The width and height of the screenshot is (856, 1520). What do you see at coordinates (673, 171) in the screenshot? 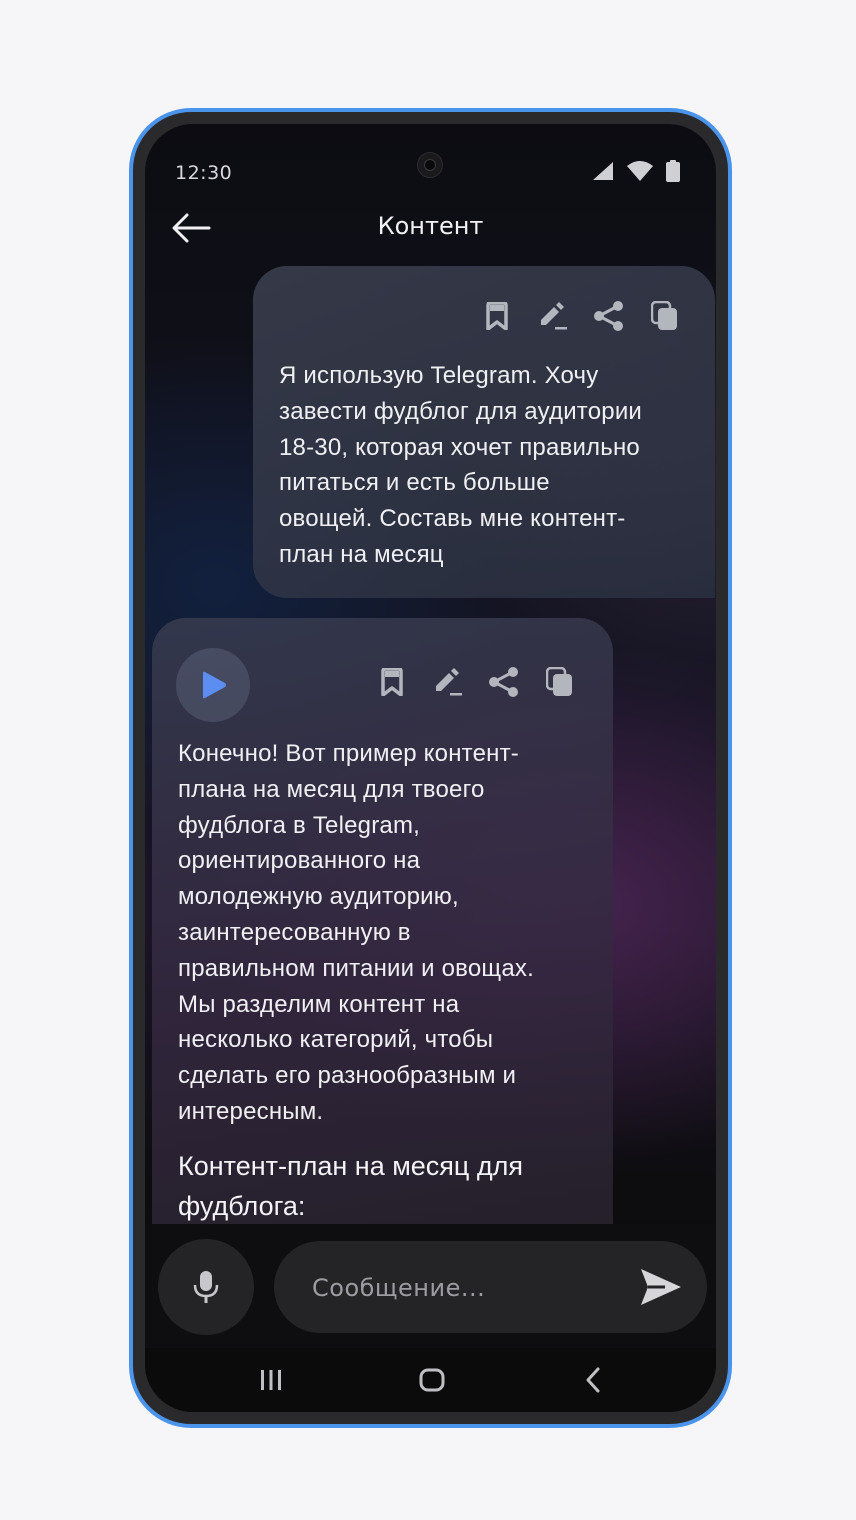
I see `battery-icon` at bounding box center [673, 171].